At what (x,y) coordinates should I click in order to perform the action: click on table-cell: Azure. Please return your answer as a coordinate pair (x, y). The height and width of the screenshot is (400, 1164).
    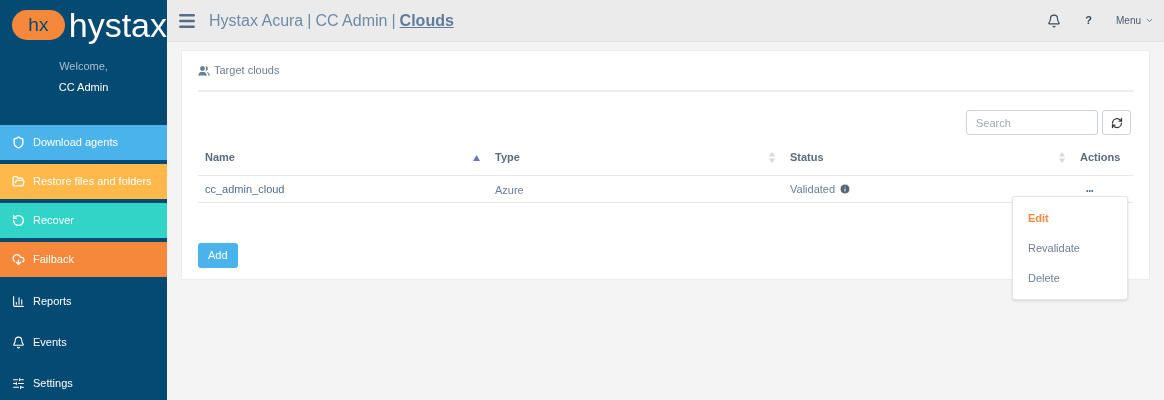
    Looking at the image, I should click on (509, 190).